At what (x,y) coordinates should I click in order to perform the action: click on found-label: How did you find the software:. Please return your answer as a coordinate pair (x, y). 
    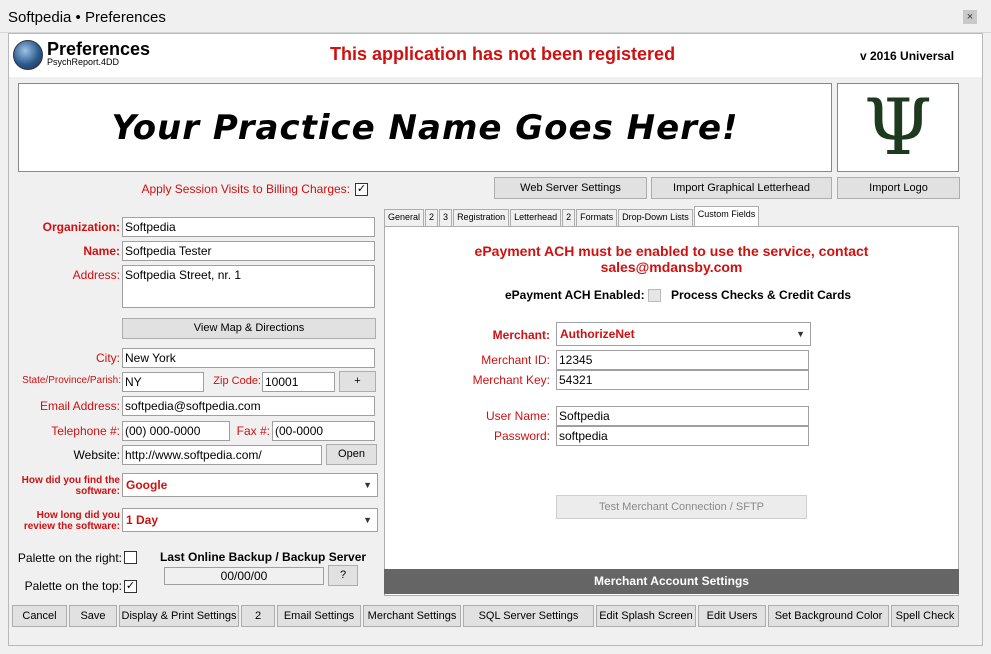
    Looking at the image, I should click on (70, 486).